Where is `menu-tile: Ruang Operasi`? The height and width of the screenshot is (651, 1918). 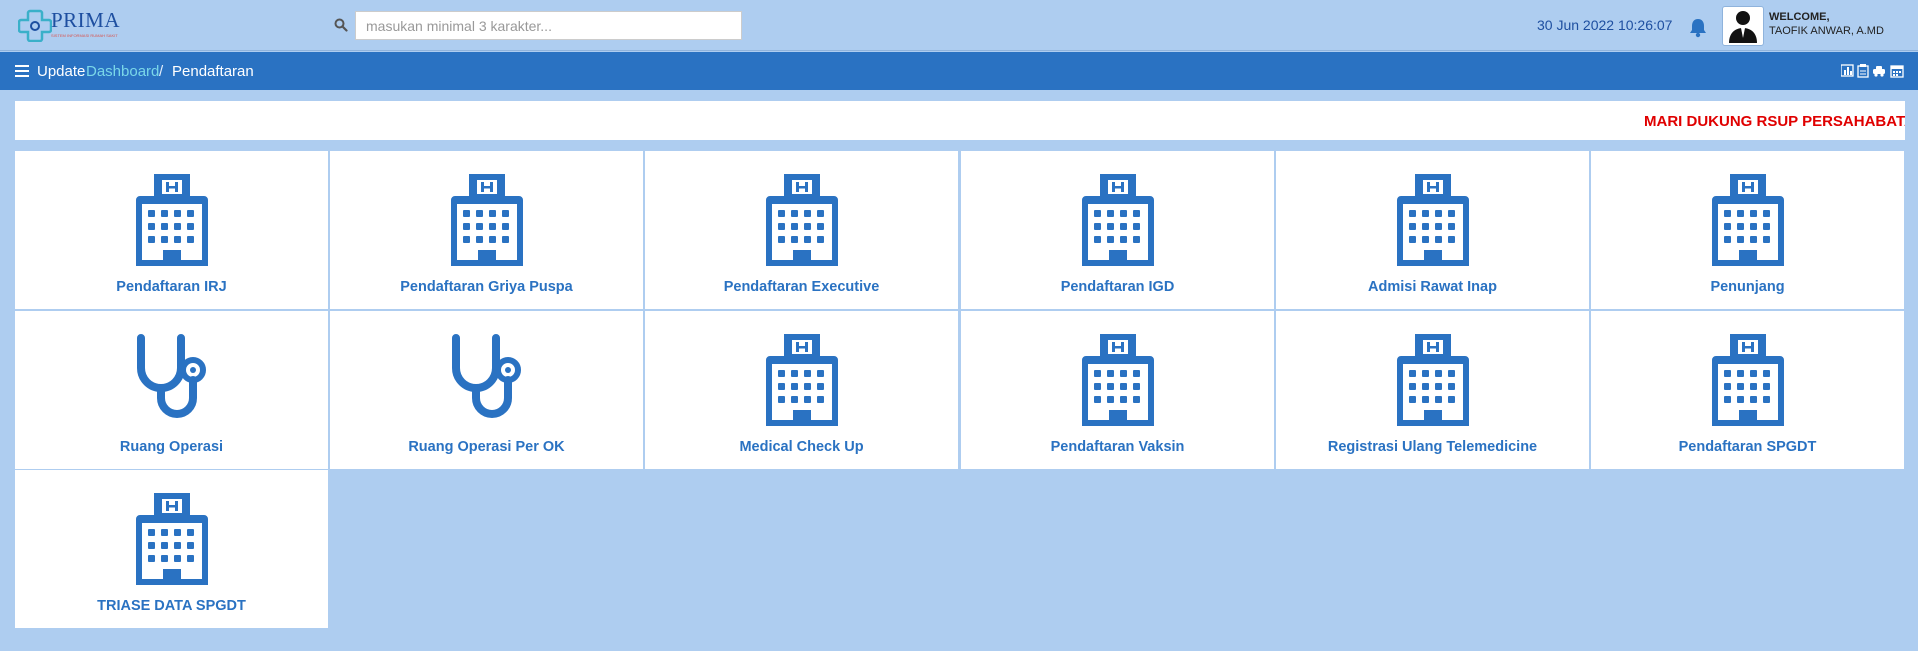
menu-tile: Ruang Operasi is located at coordinates (171, 390).